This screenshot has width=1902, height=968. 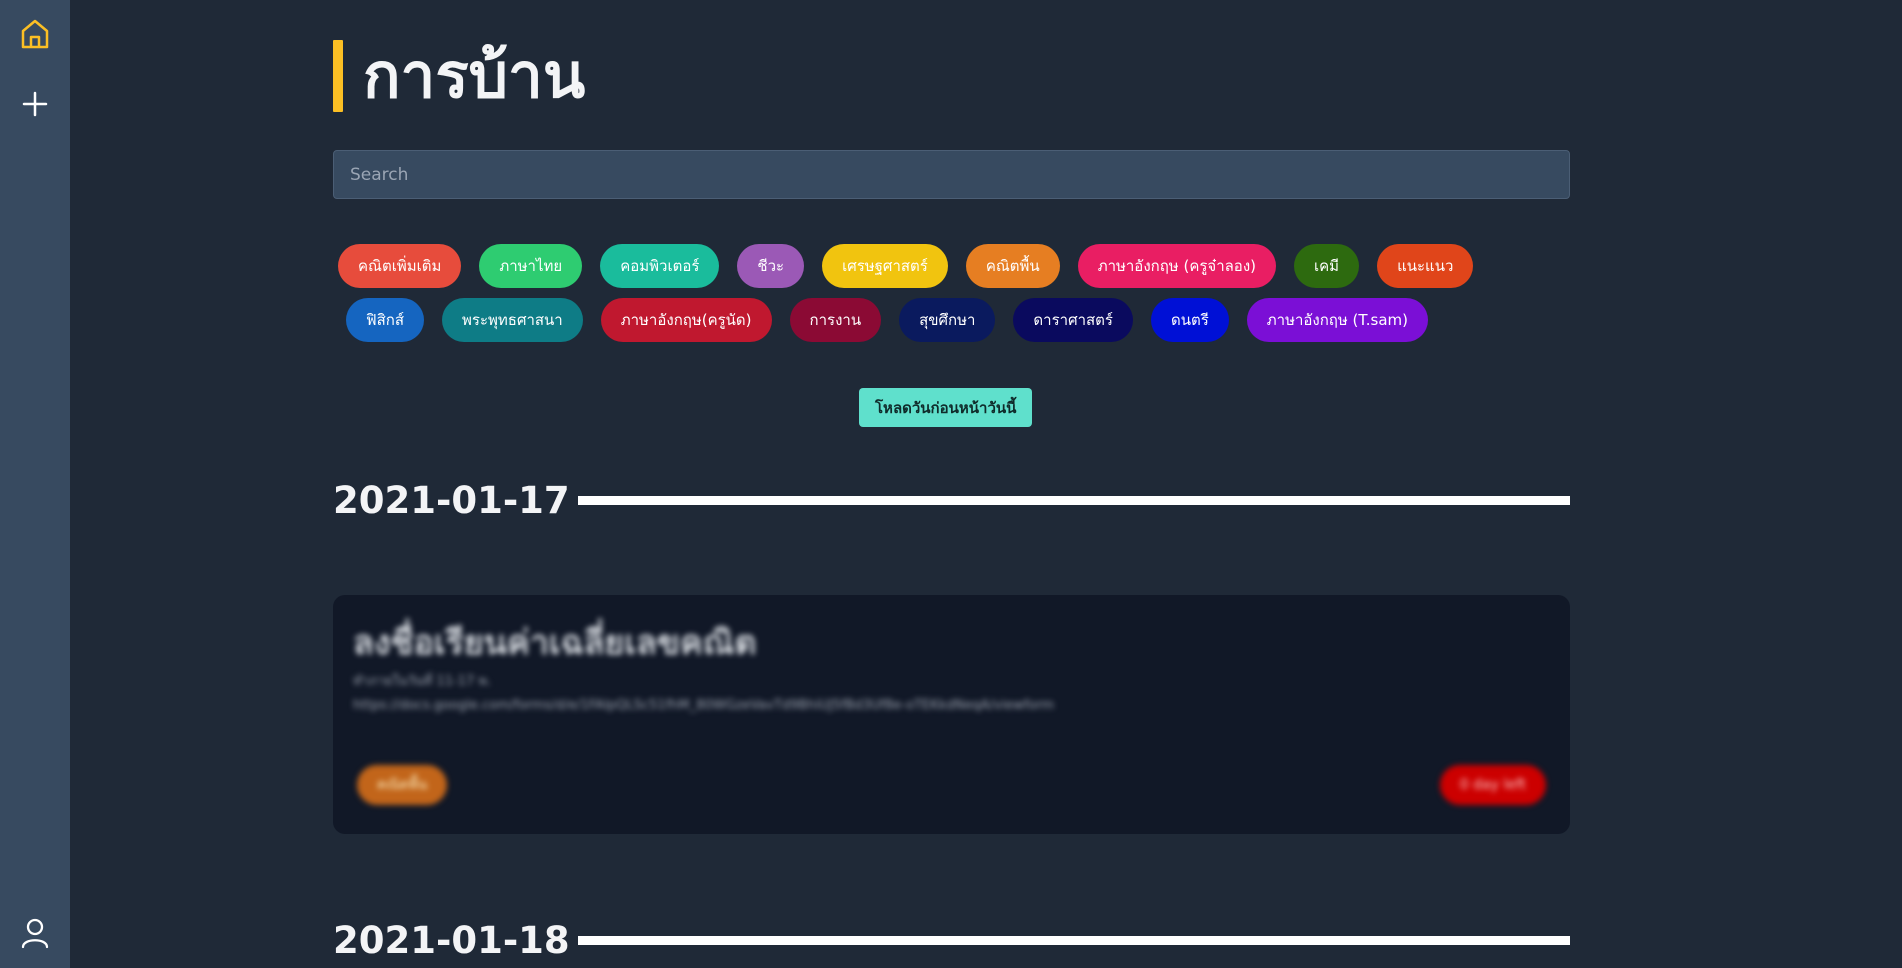 I want to click on subject-tag: ภาษาอังกฤษ(ครูนัด), so click(x=686, y=320).